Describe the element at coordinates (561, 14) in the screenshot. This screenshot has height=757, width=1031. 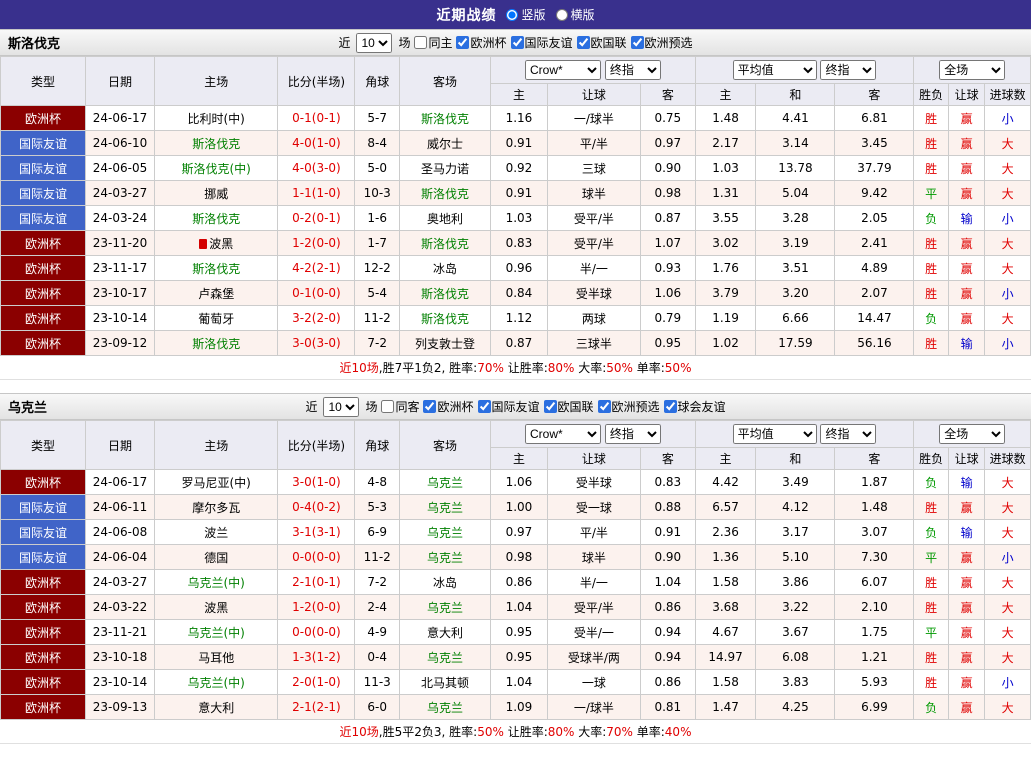
I see `horizontal-layout-radio` at that location.